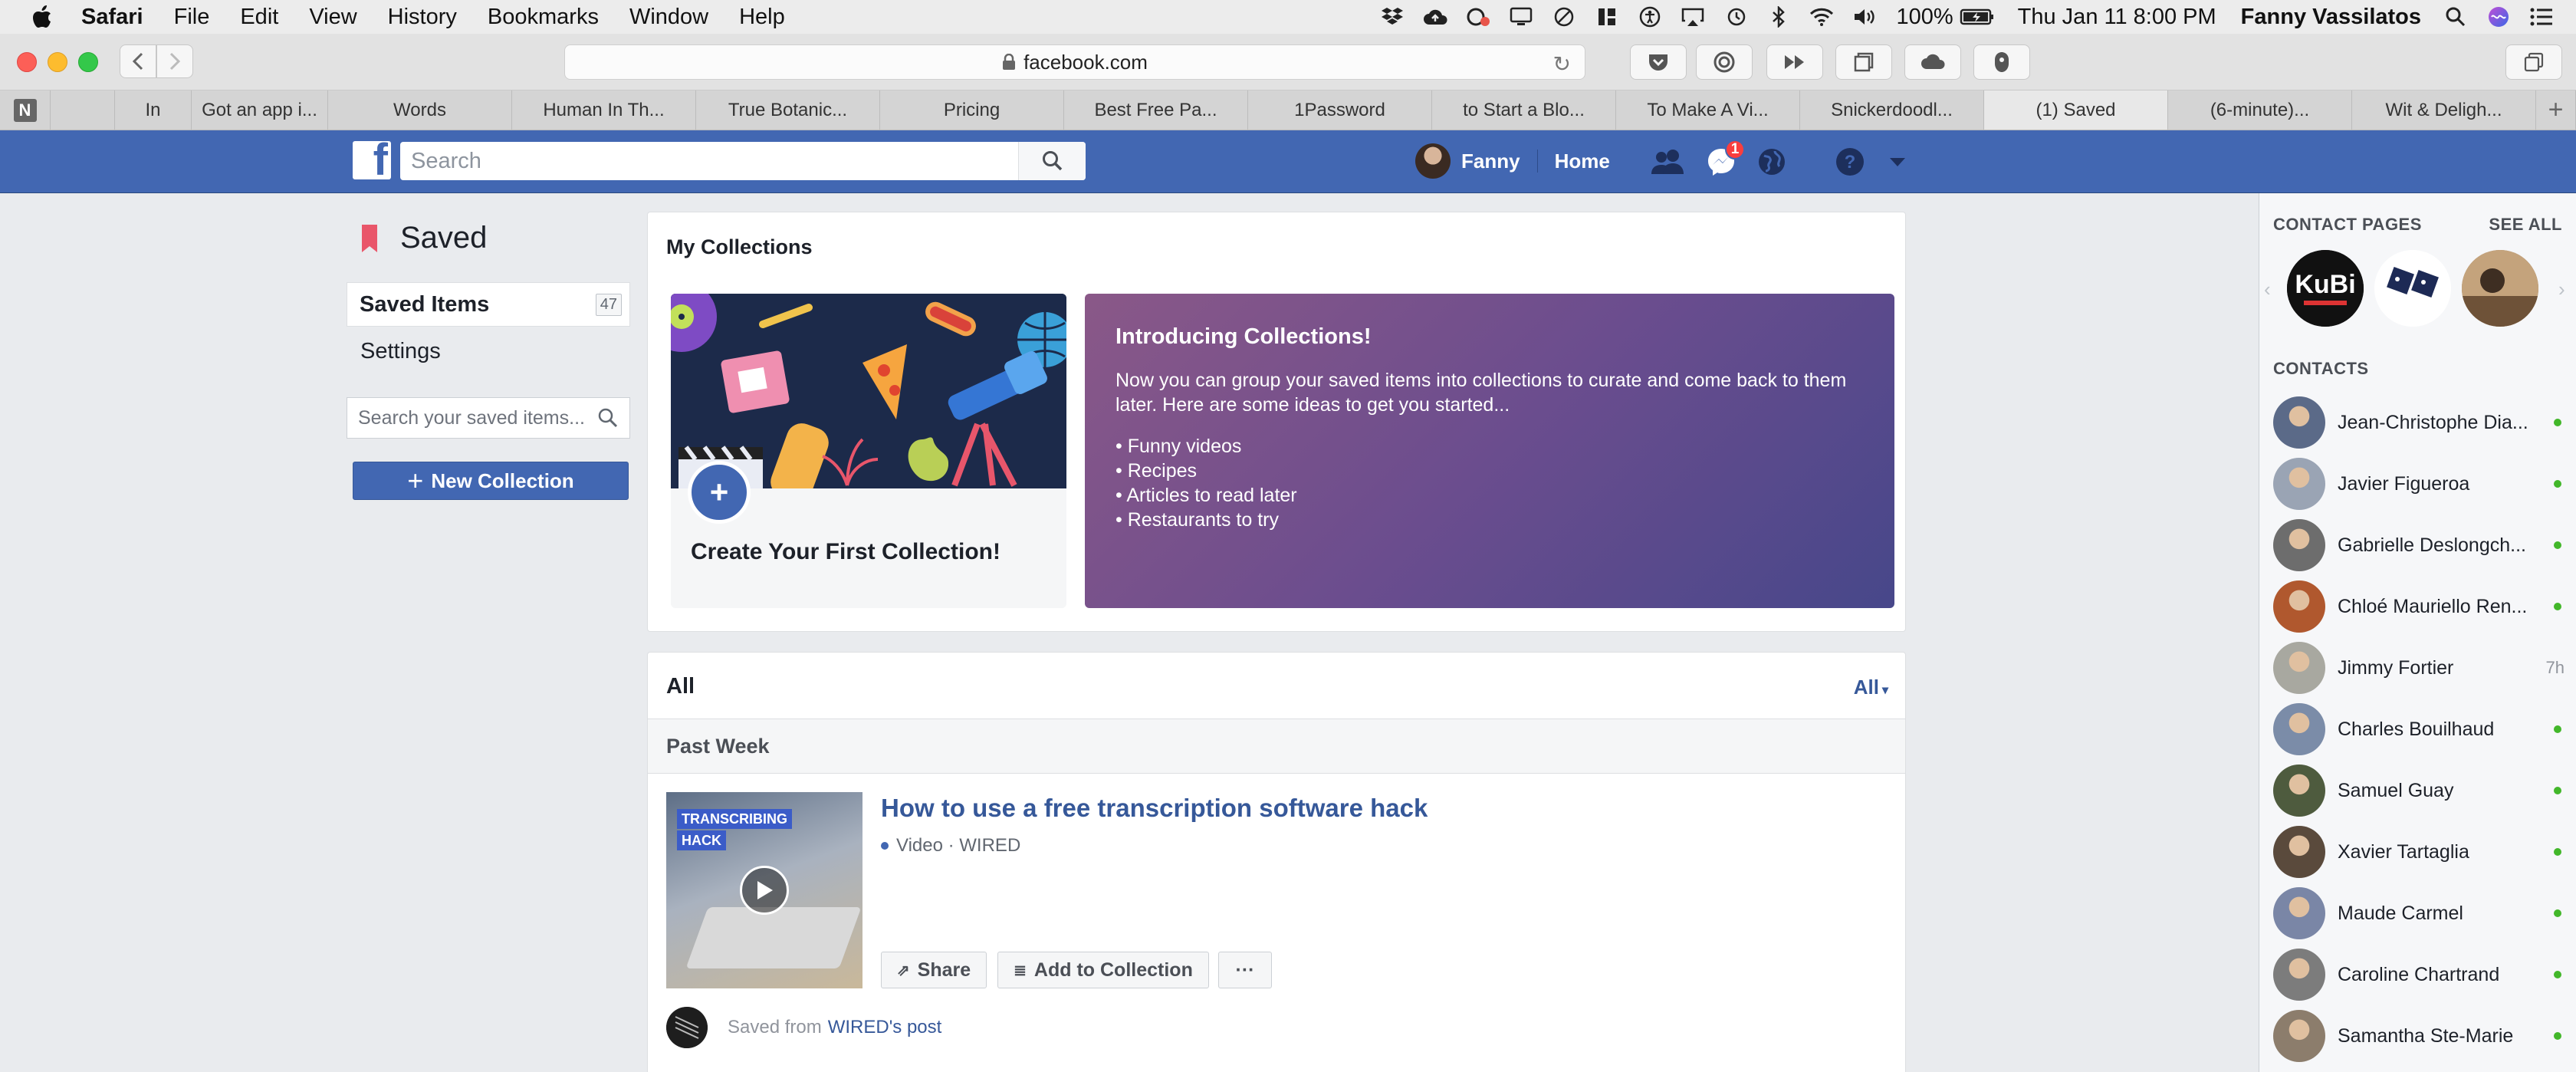 The width and height of the screenshot is (2576, 1072). Describe the element at coordinates (420, 110) in the screenshot. I see `tab: Words` at that location.